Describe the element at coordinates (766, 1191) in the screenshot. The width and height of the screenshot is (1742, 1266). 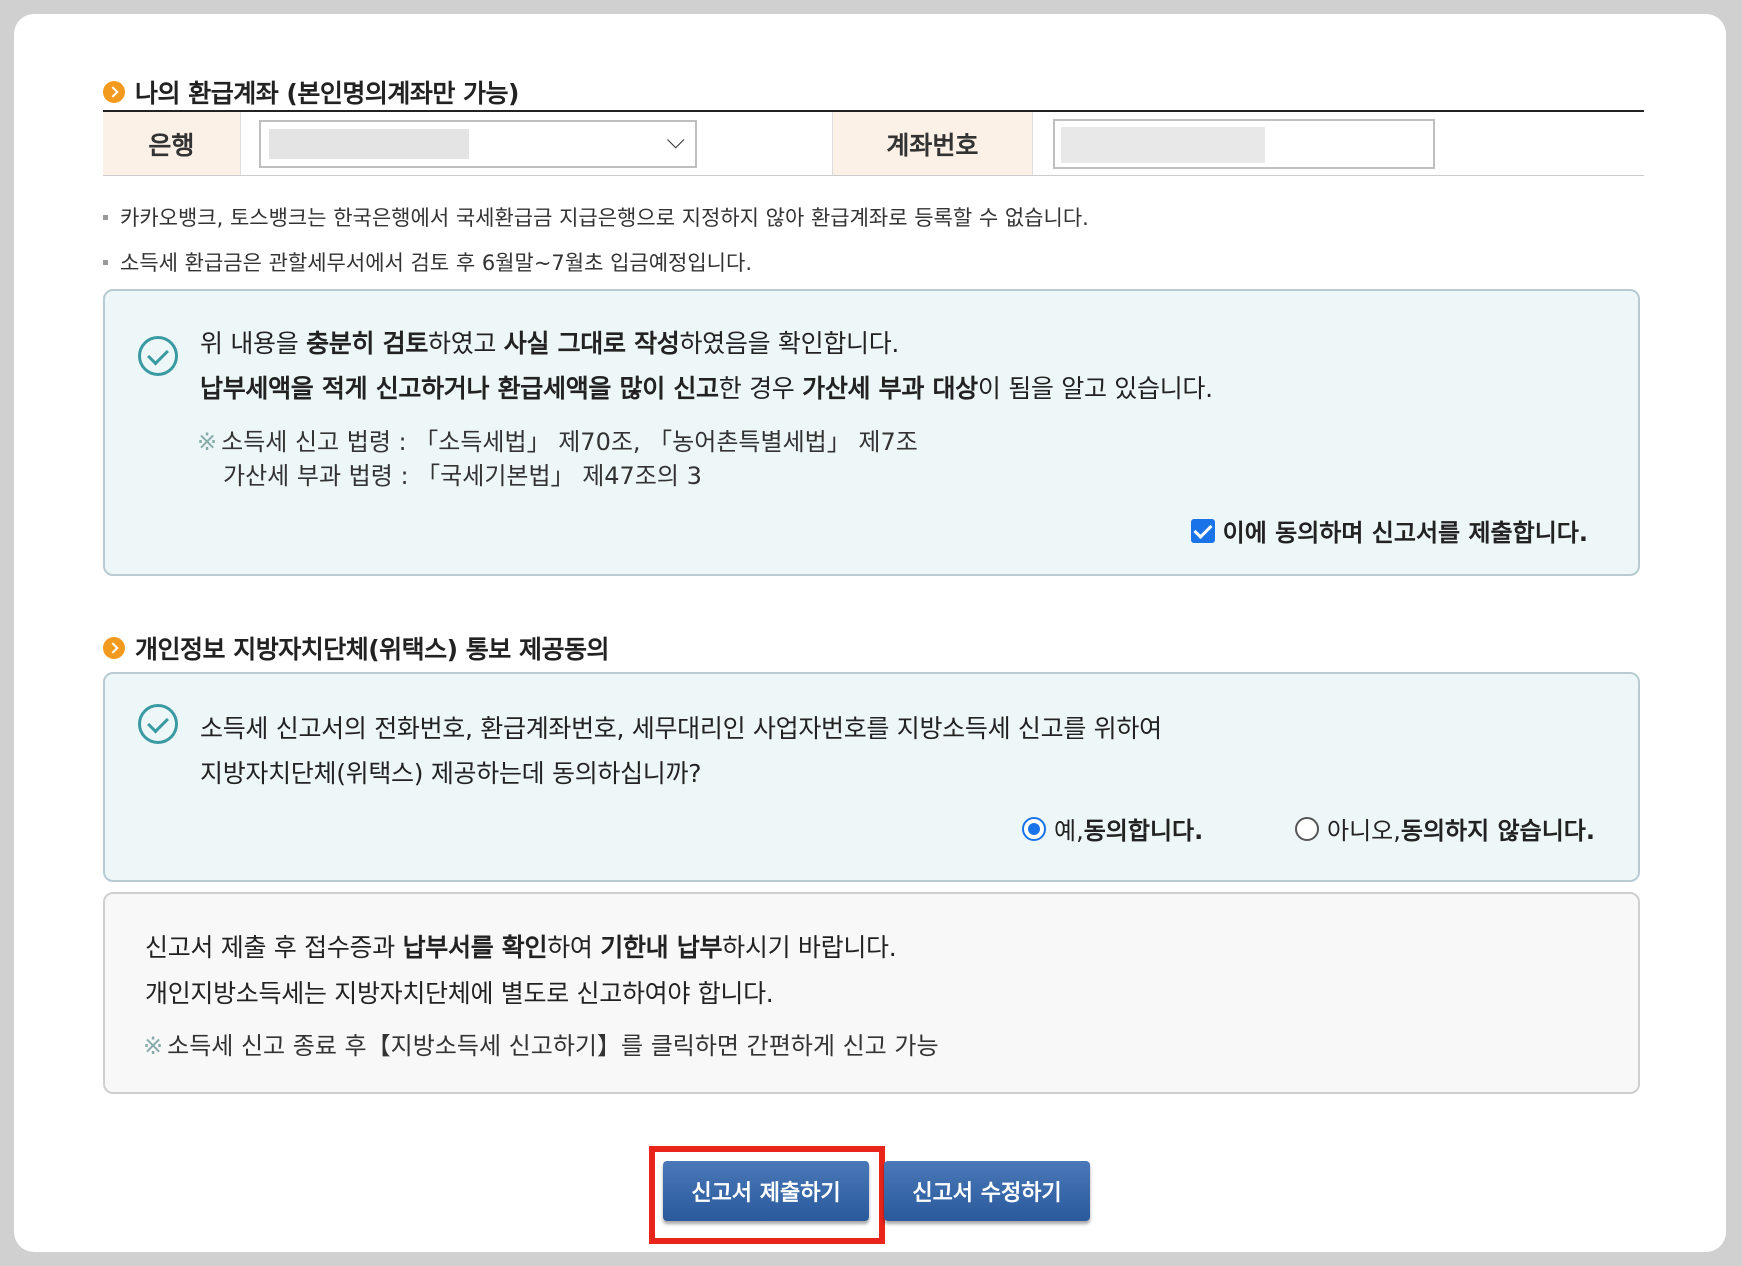
I see `submit-return-button: 신고서 제출하기` at that location.